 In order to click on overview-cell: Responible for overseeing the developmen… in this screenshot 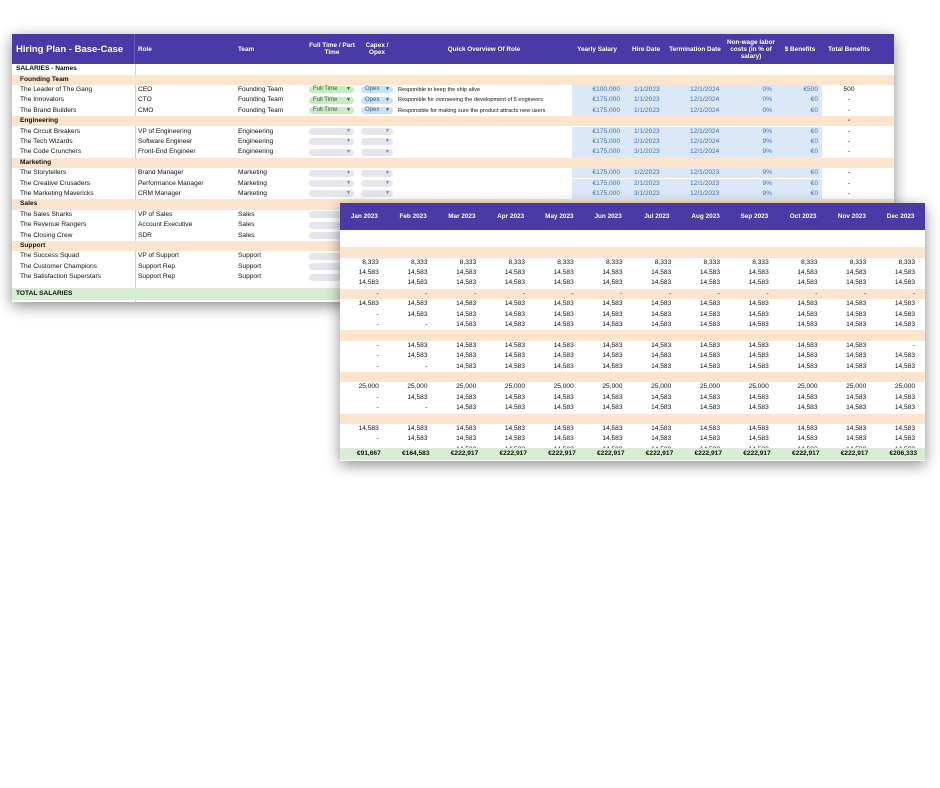, I will do `click(484, 100)`.